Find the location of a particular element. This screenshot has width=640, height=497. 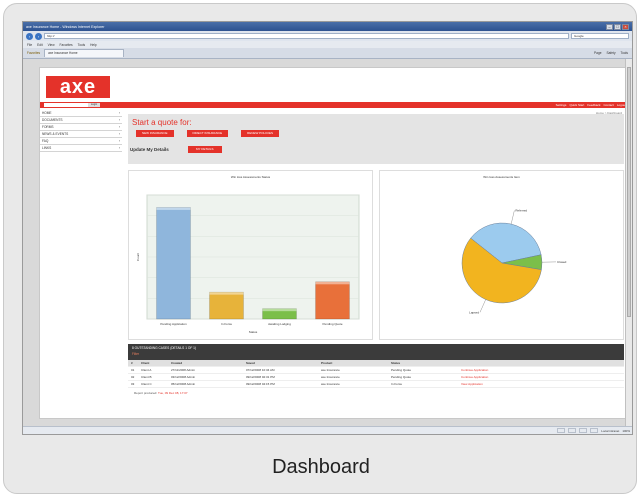

sidebar-item-faq: FAQ › is located at coordinates (81, 141).